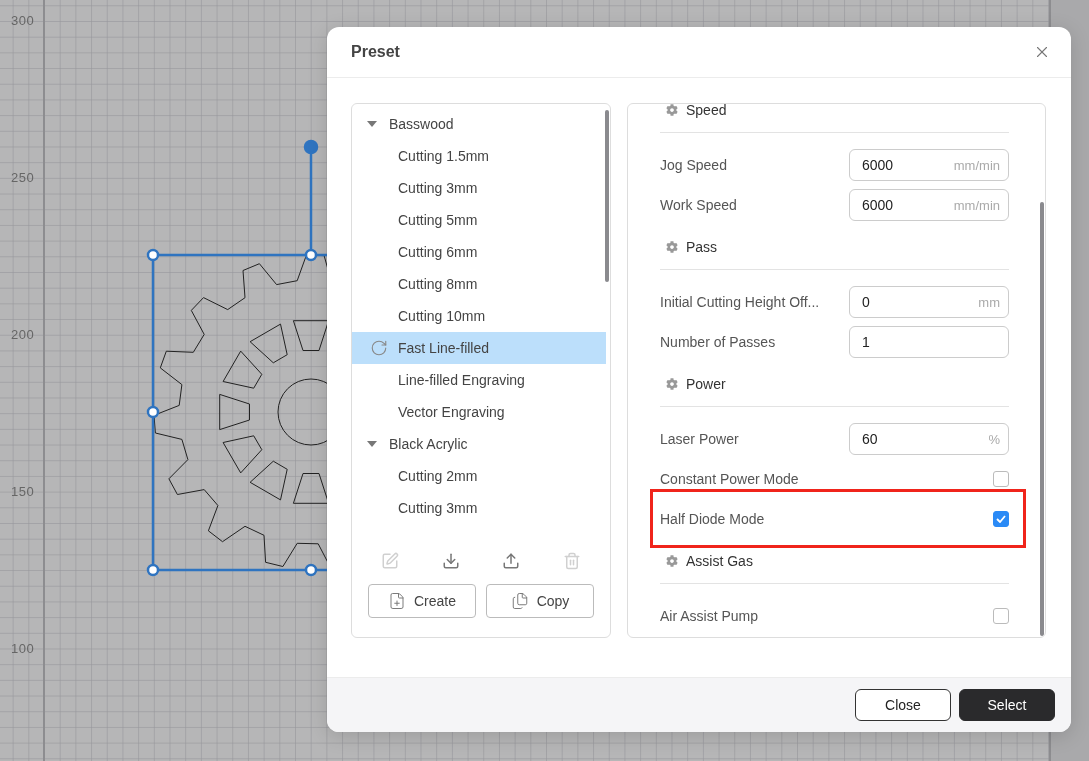  Describe the element at coordinates (479, 476) in the screenshot. I see `tree-item: Cutting 2mm` at that location.